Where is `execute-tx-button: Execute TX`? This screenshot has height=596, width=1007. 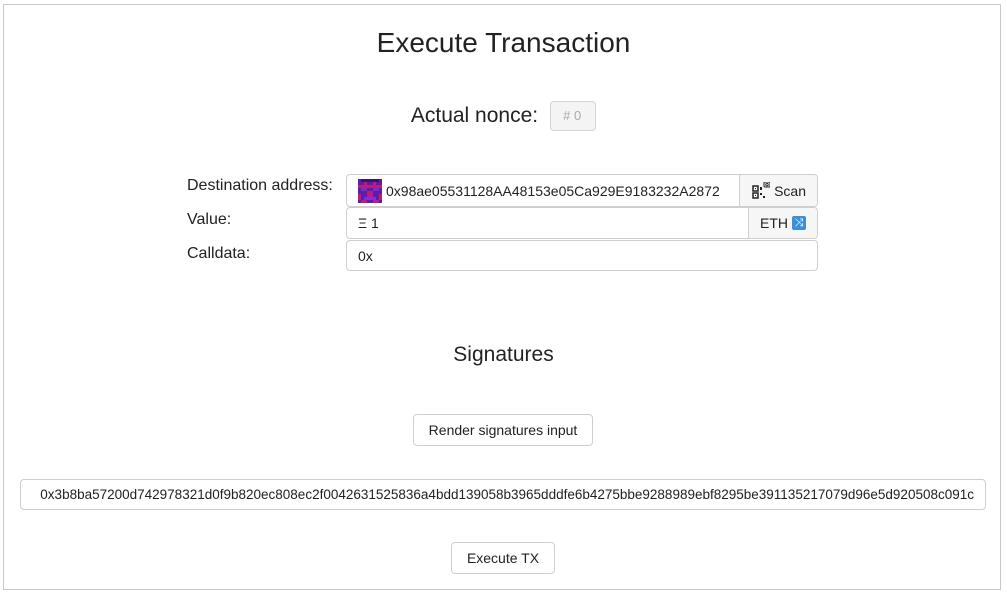
execute-tx-button: Execute TX is located at coordinates (503, 558).